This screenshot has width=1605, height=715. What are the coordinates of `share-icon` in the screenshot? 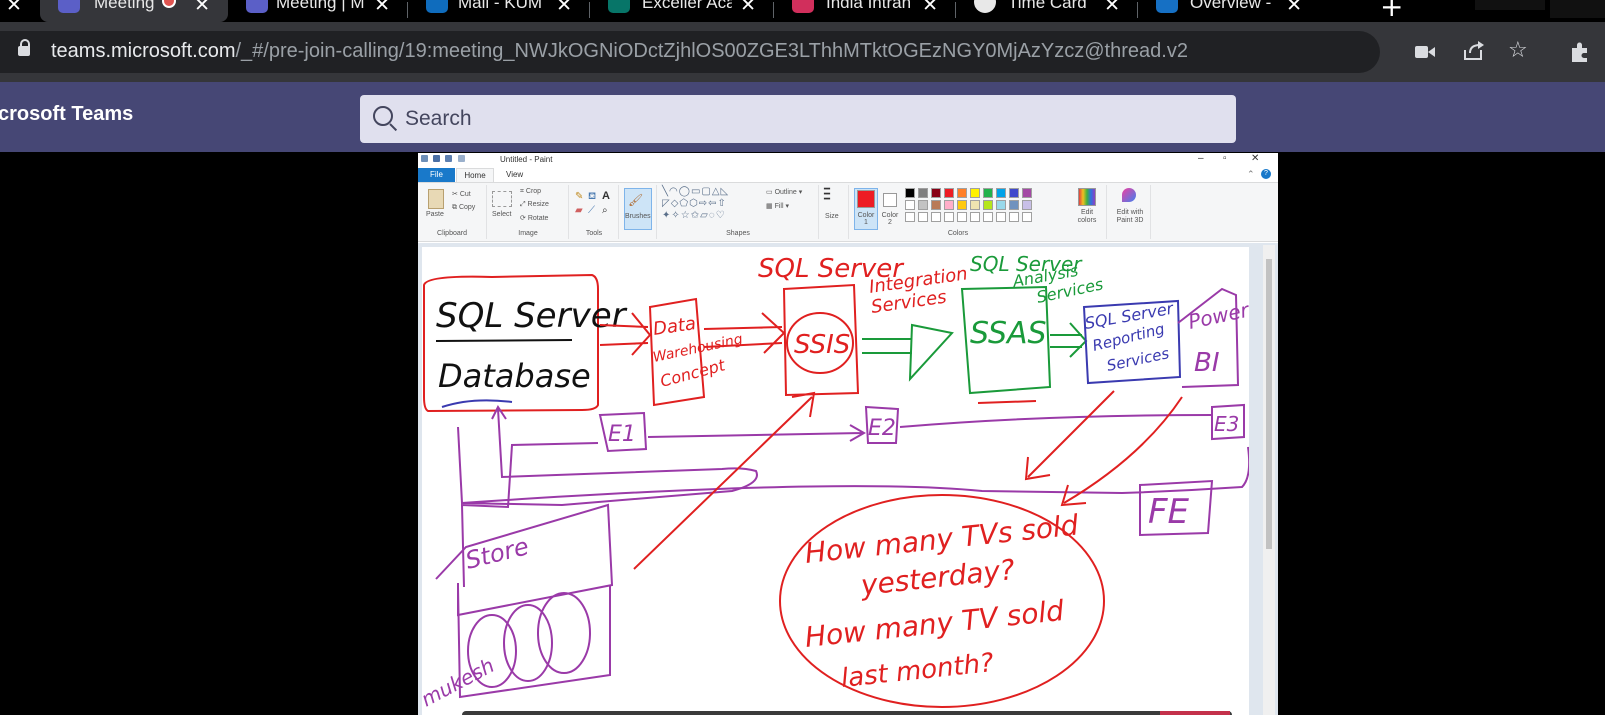 It's located at (1474, 51).